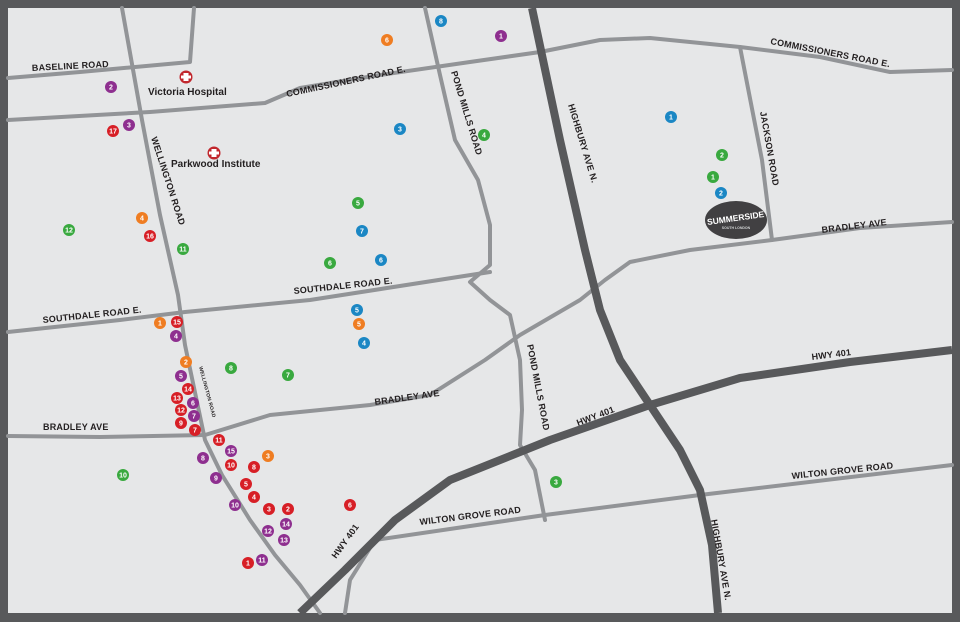 Image resolution: width=960 pixels, height=622 pixels. I want to click on map-marker-green: 1, so click(713, 177).